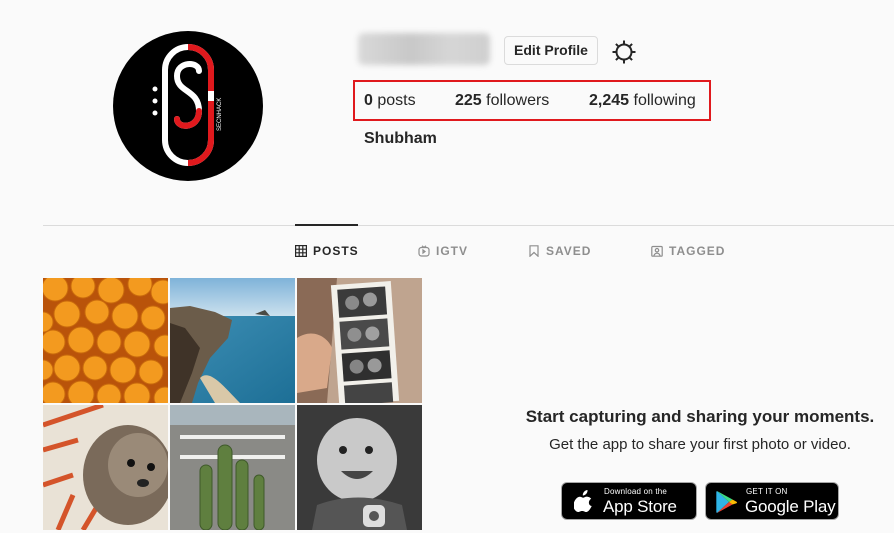  Describe the element at coordinates (569, 251) in the screenshot. I see `tab-saved-label: SAVED` at that location.